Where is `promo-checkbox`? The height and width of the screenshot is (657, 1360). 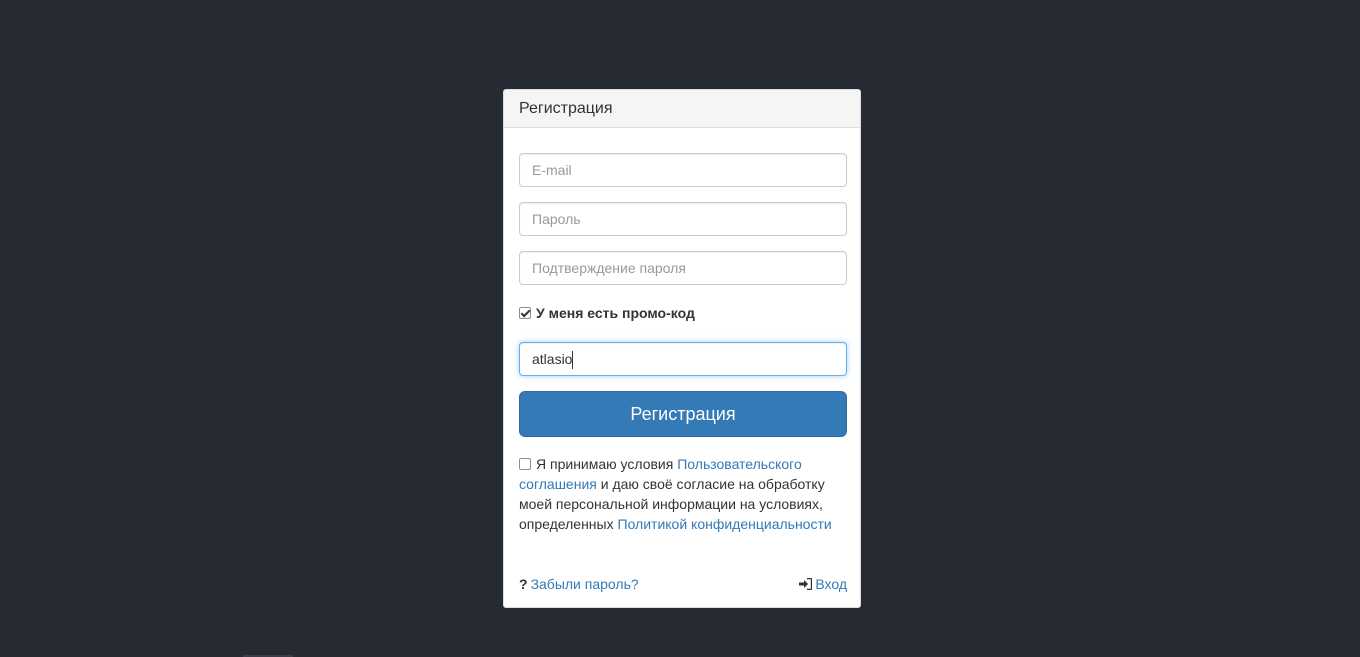
promo-checkbox is located at coordinates (525, 313).